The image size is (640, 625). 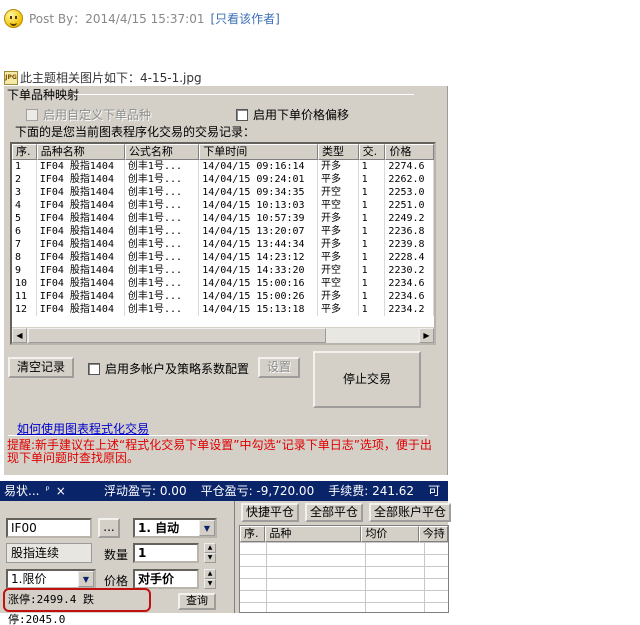 I want to click on qty-down-icon: ▼, so click(x=210, y=558).